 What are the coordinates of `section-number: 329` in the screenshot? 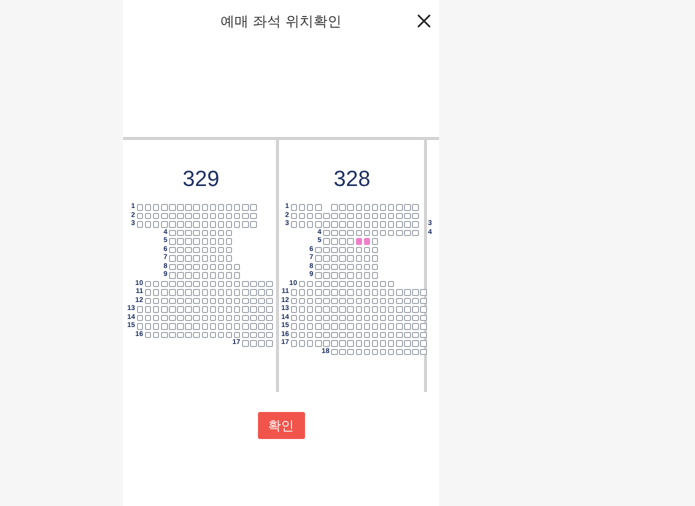 It's located at (201, 179).